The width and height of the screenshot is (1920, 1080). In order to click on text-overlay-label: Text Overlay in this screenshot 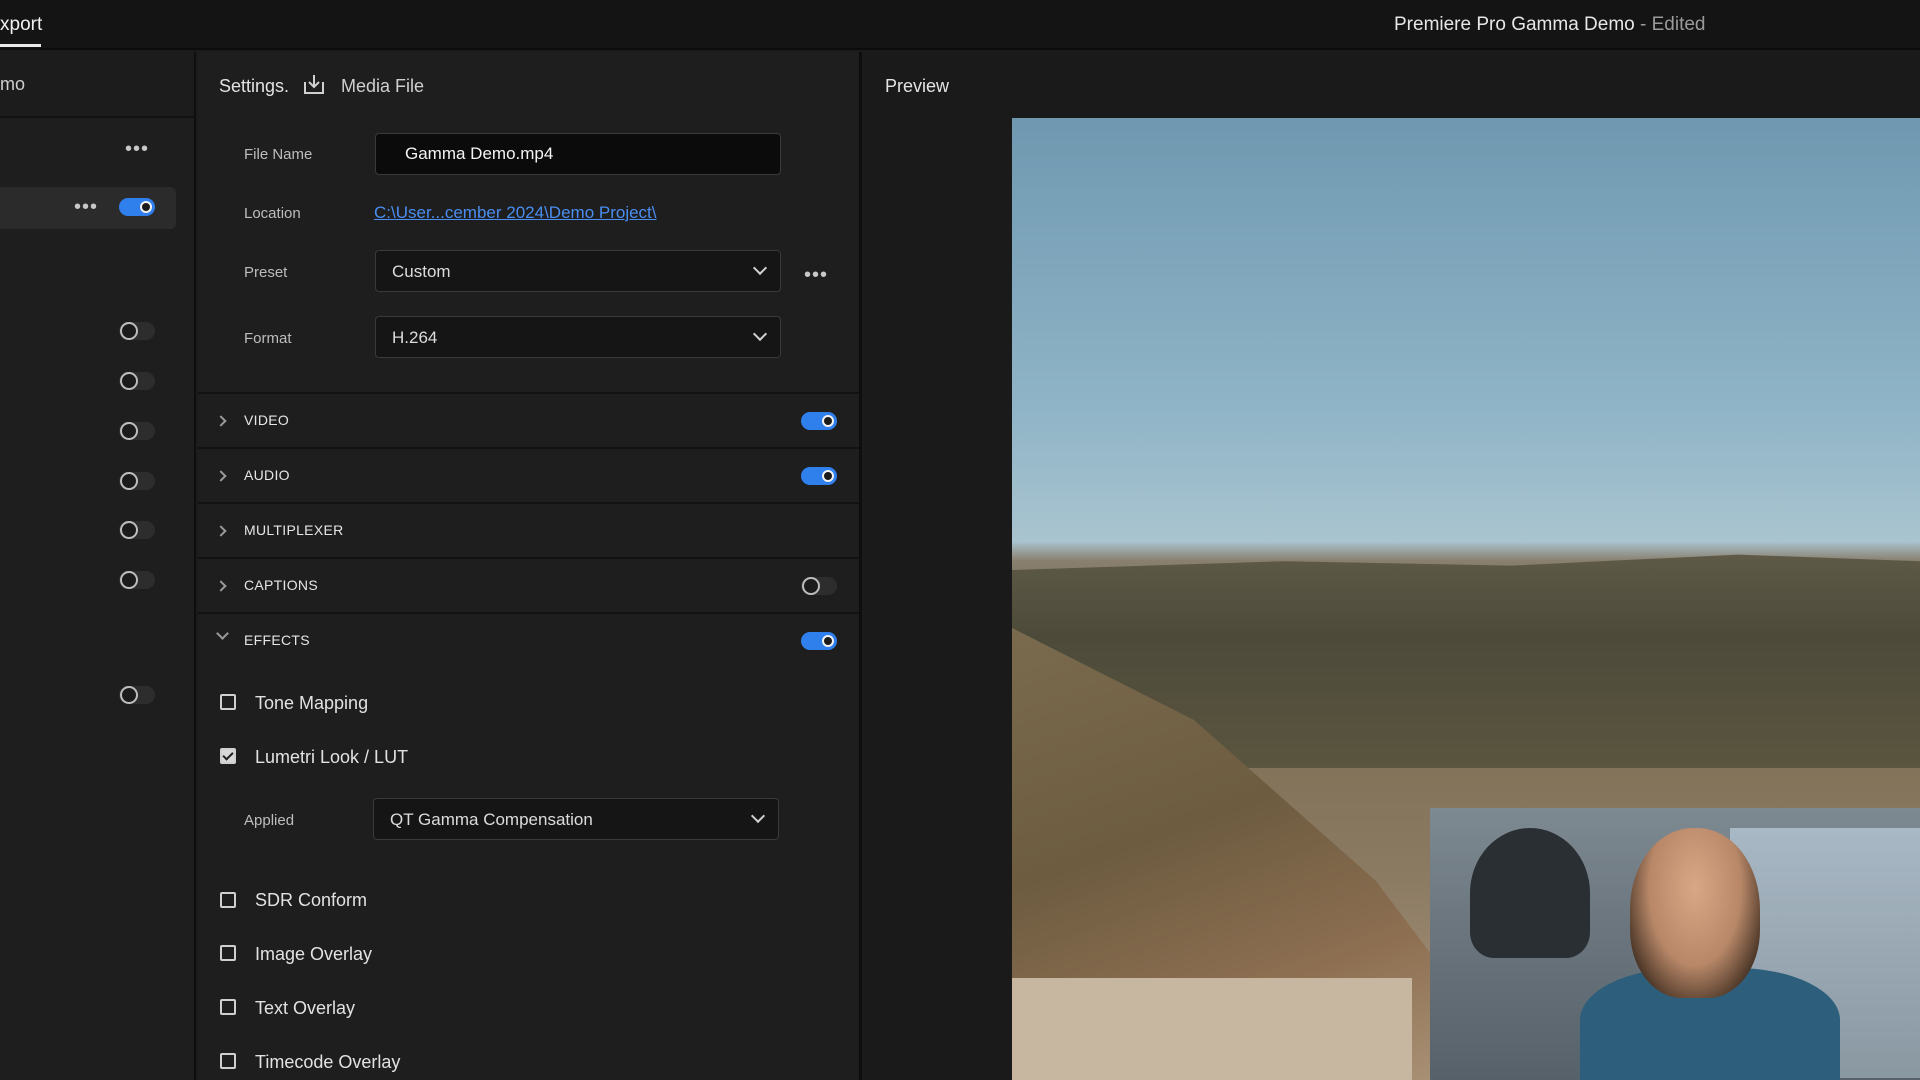, I will do `click(305, 1008)`.